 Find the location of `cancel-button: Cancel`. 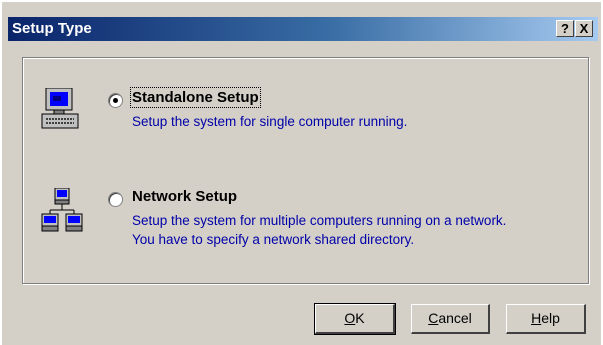

cancel-button: Cancel is located at coordinates (450, 319).